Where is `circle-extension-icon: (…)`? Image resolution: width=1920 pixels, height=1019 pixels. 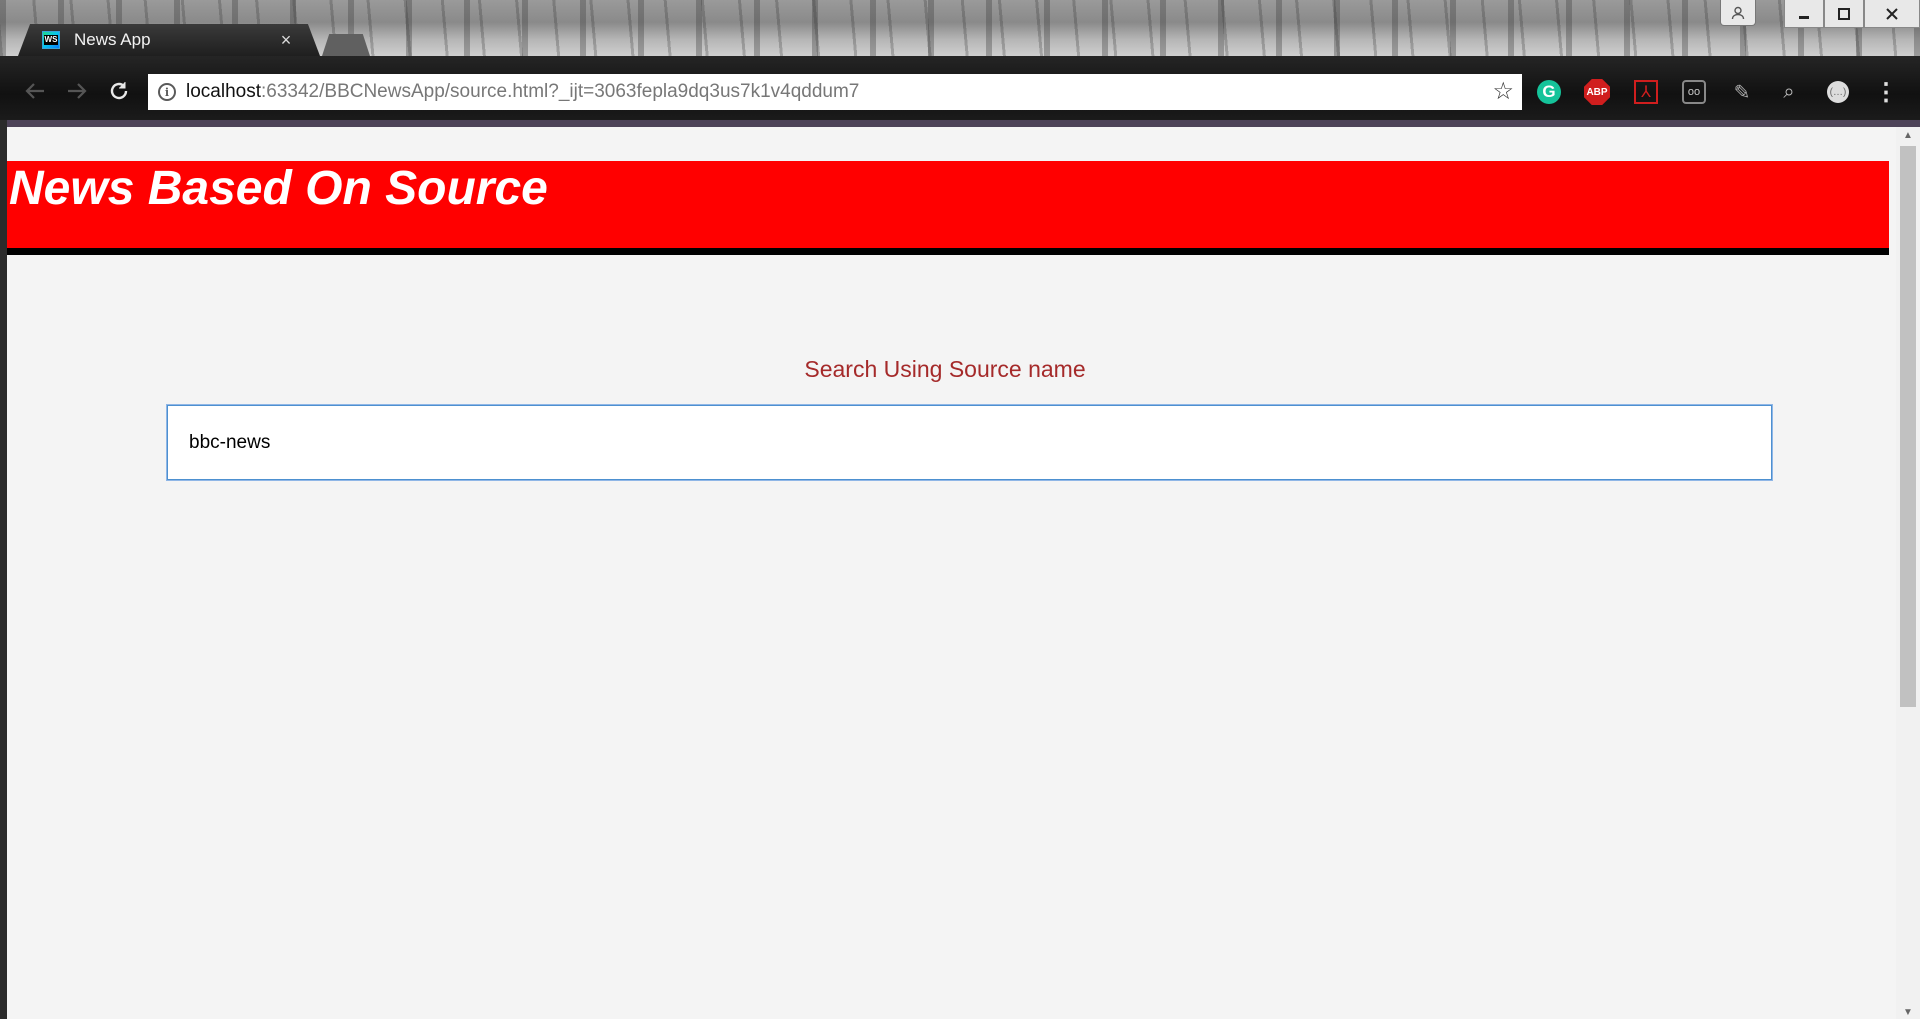
circle-extension-icon: (…) is located at coordinates (1838, 92).